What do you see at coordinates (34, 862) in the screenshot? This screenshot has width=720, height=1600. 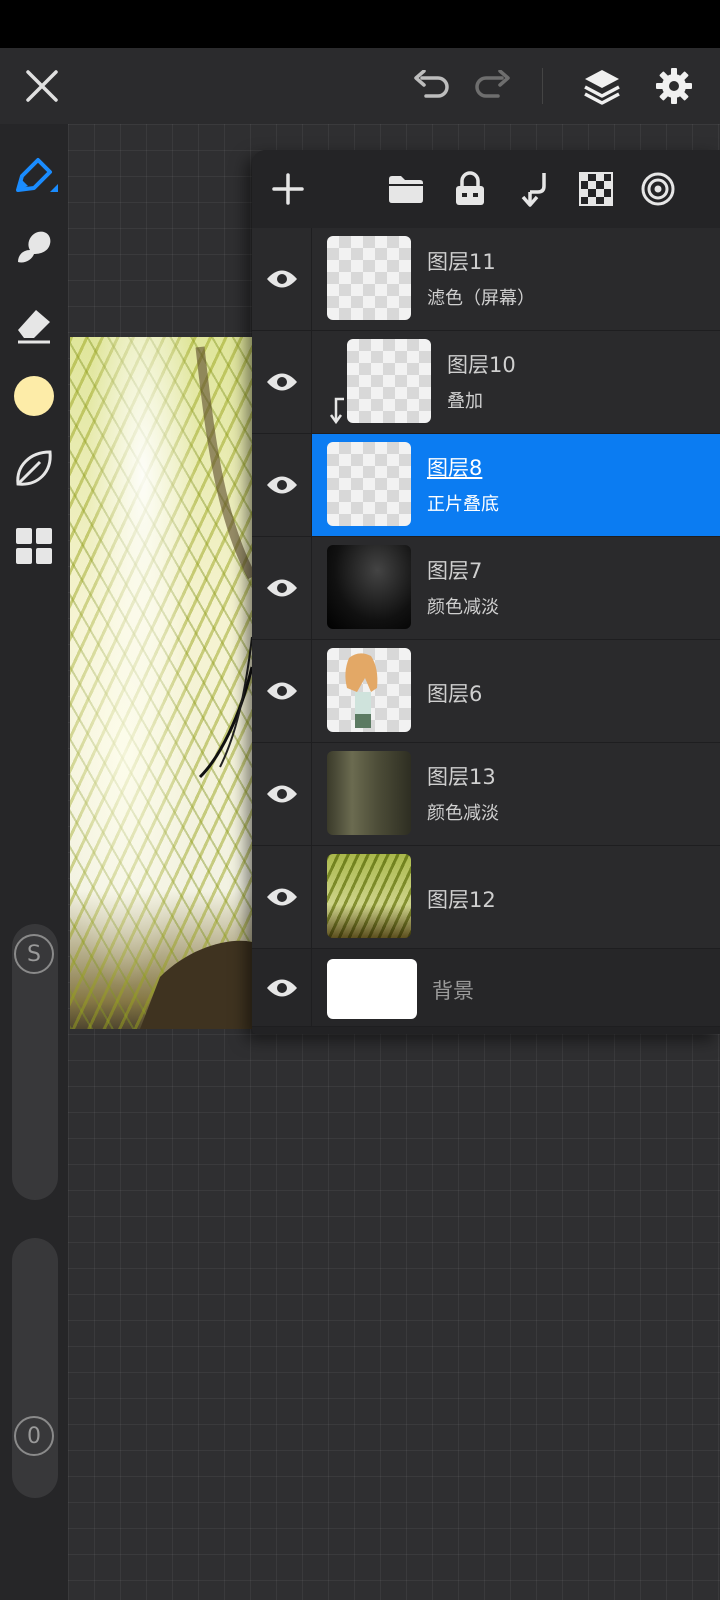 I see `left-toolbar: S 0` at bounding box center [34, 862].